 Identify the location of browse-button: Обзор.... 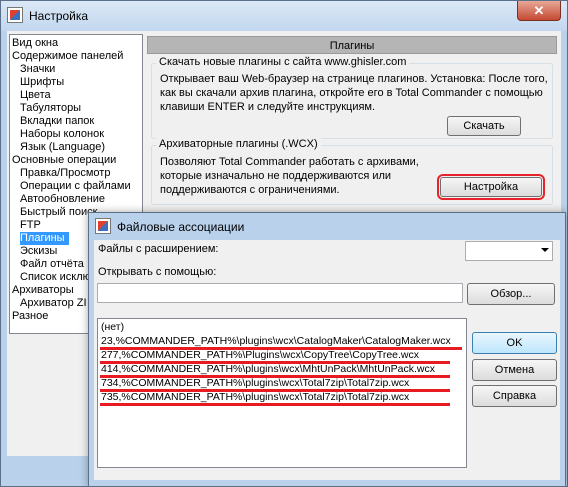
(511, 294).